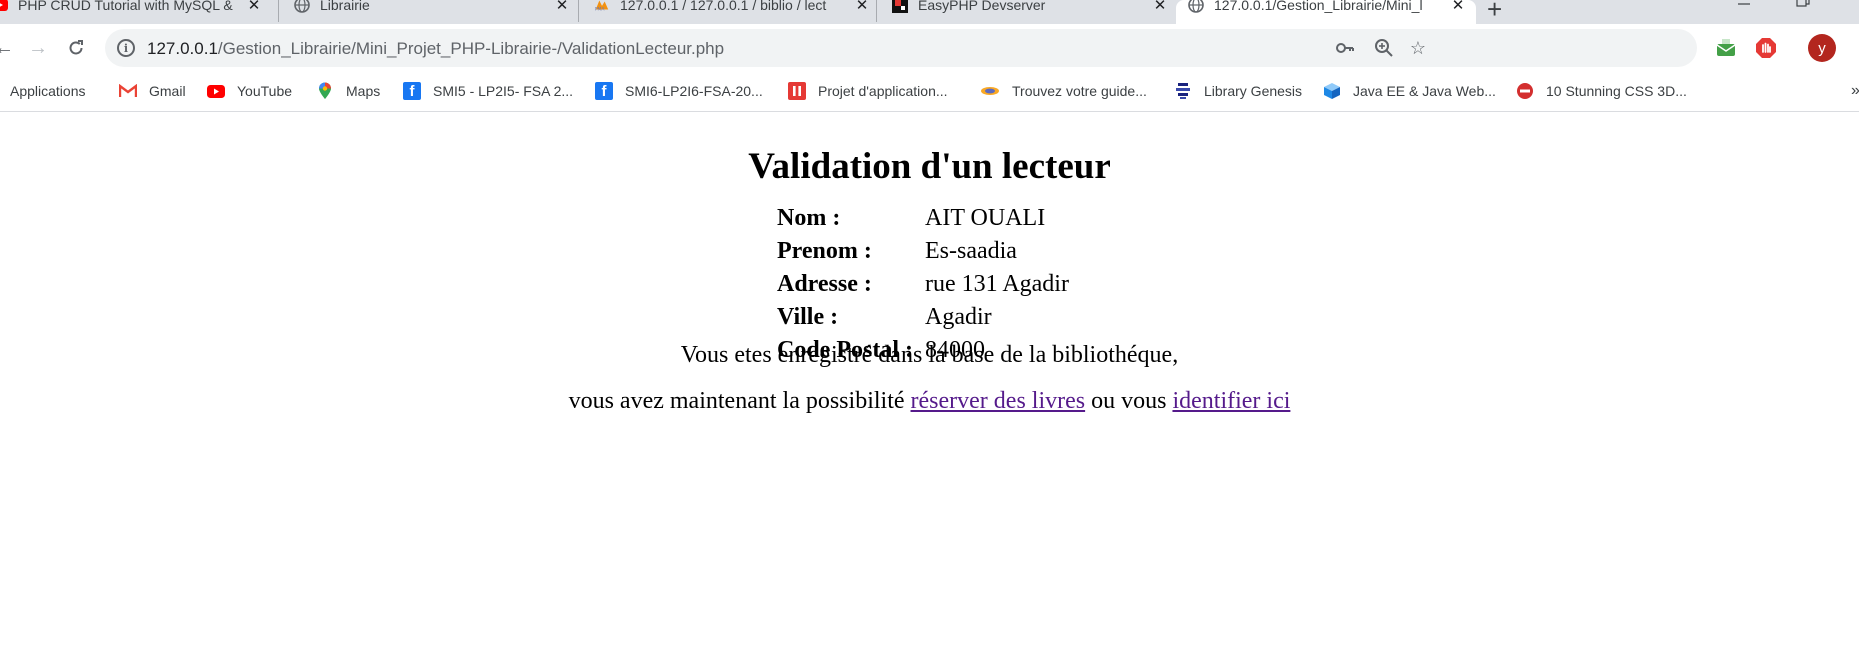  Describe the element at coordinates (1822, 48) in the screenshot. I see `profile-avatar: y` at that location.